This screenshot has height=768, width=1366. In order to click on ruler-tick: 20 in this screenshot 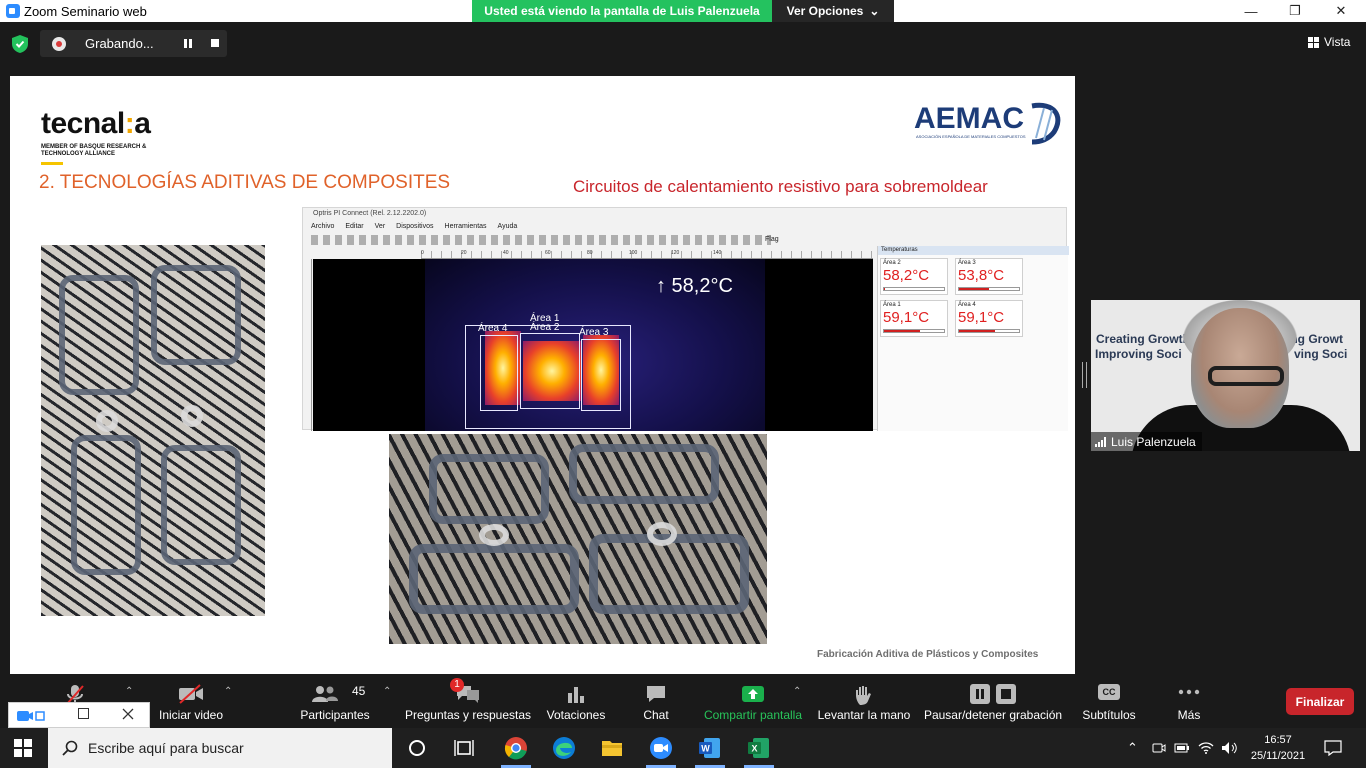, I will do `click(464, 253)`.